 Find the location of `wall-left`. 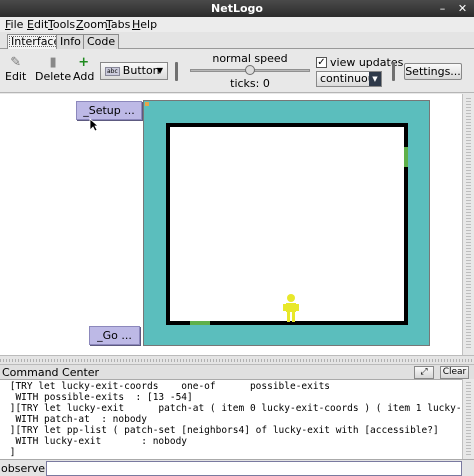

wall-left is located at coordinates (168, 224).